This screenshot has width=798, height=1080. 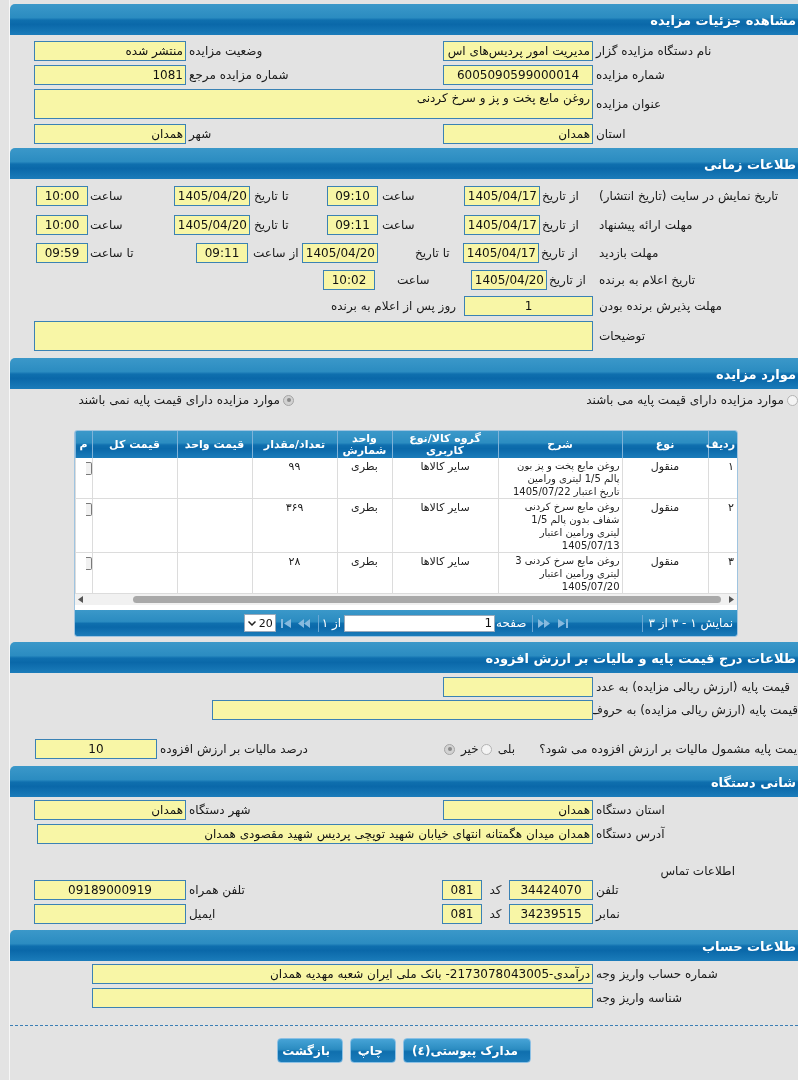 What do you see at coordinates (313, 104) in the screenshot?
I see `text-area: روغن مایع پخت و پز و سرخ کردنی` at bounding box center [313, 104].